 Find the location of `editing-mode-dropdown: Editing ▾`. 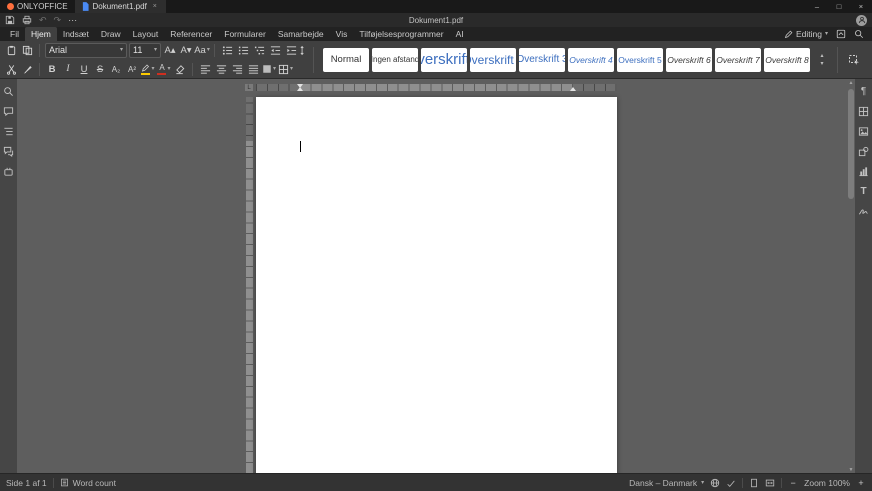

editing-mode-dropdown: Editing ▾ is located at coordinates (806, 34).